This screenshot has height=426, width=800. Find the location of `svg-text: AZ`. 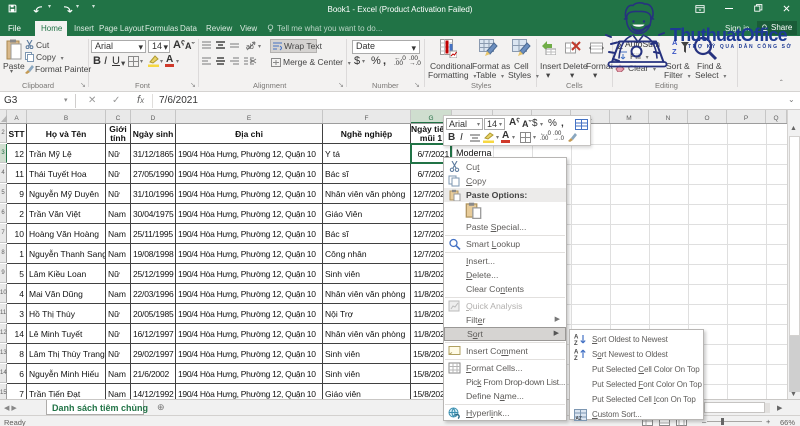

svg-text: AZ is located at coordinates (579, 418).